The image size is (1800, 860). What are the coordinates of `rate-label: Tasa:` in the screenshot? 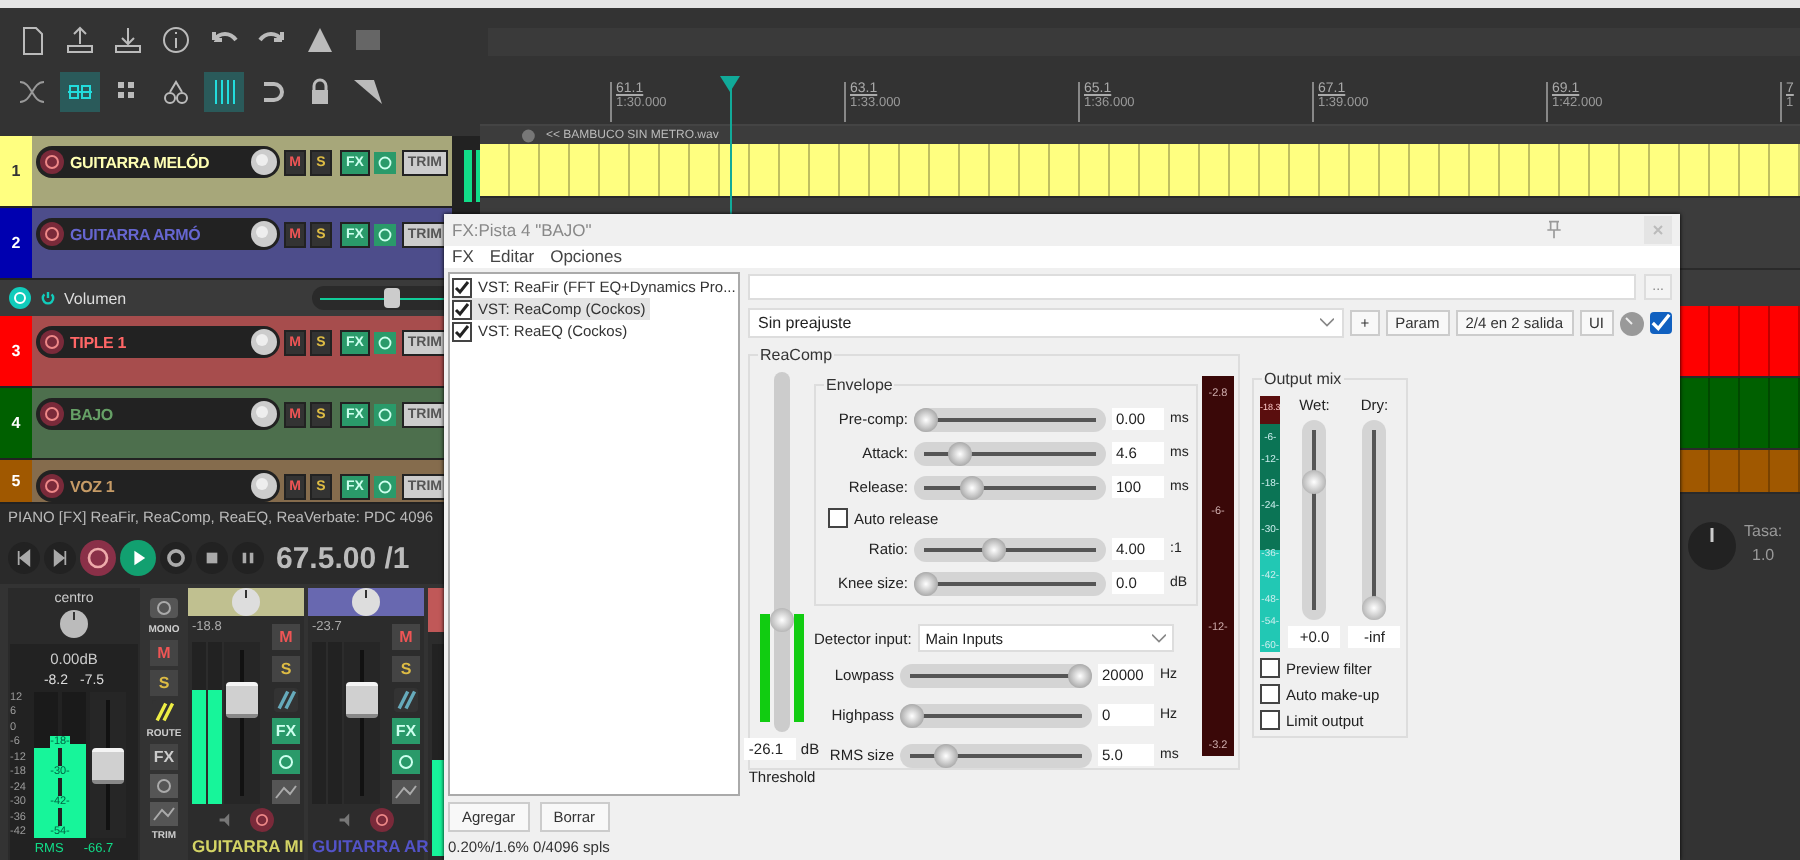 It's located at (1763, 531).